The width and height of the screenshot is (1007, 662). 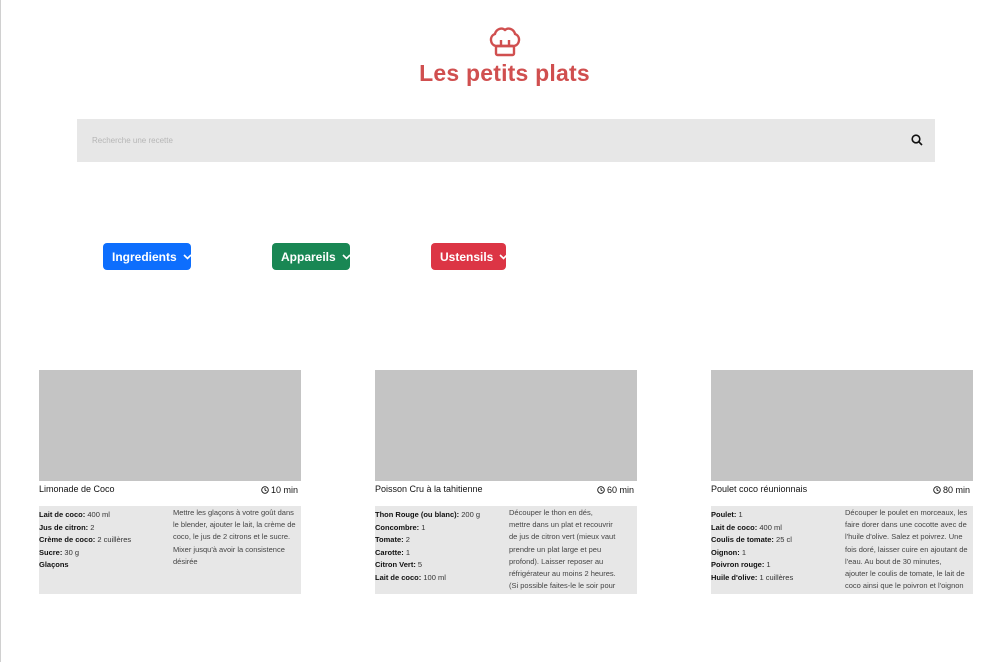 I want to click on ingredient-item: Oignon: 1, so click(x=773, y=553).